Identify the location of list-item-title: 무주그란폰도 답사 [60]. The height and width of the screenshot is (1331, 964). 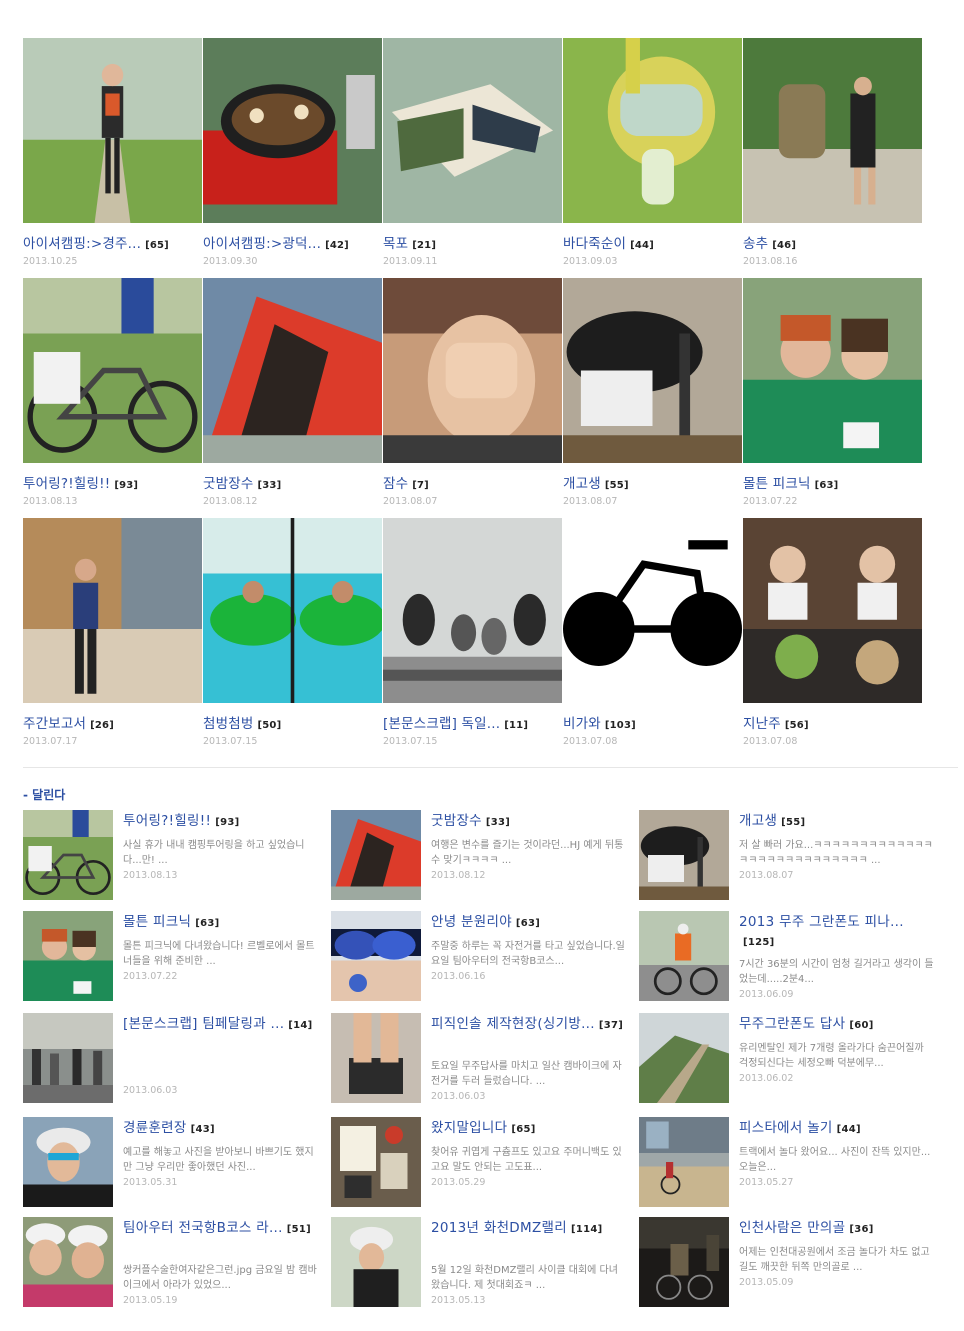
(837, 1025).